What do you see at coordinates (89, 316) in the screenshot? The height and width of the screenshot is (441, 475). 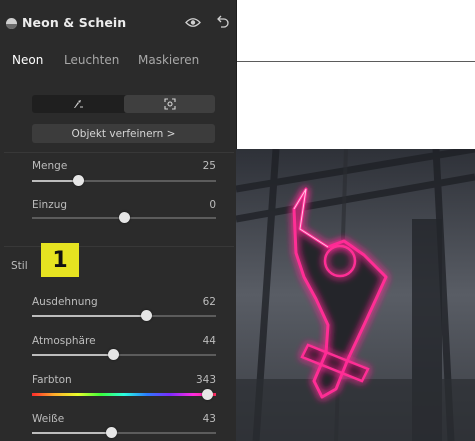 I see `ausdehnung-slider-fill` at bounding box center [89, 316].